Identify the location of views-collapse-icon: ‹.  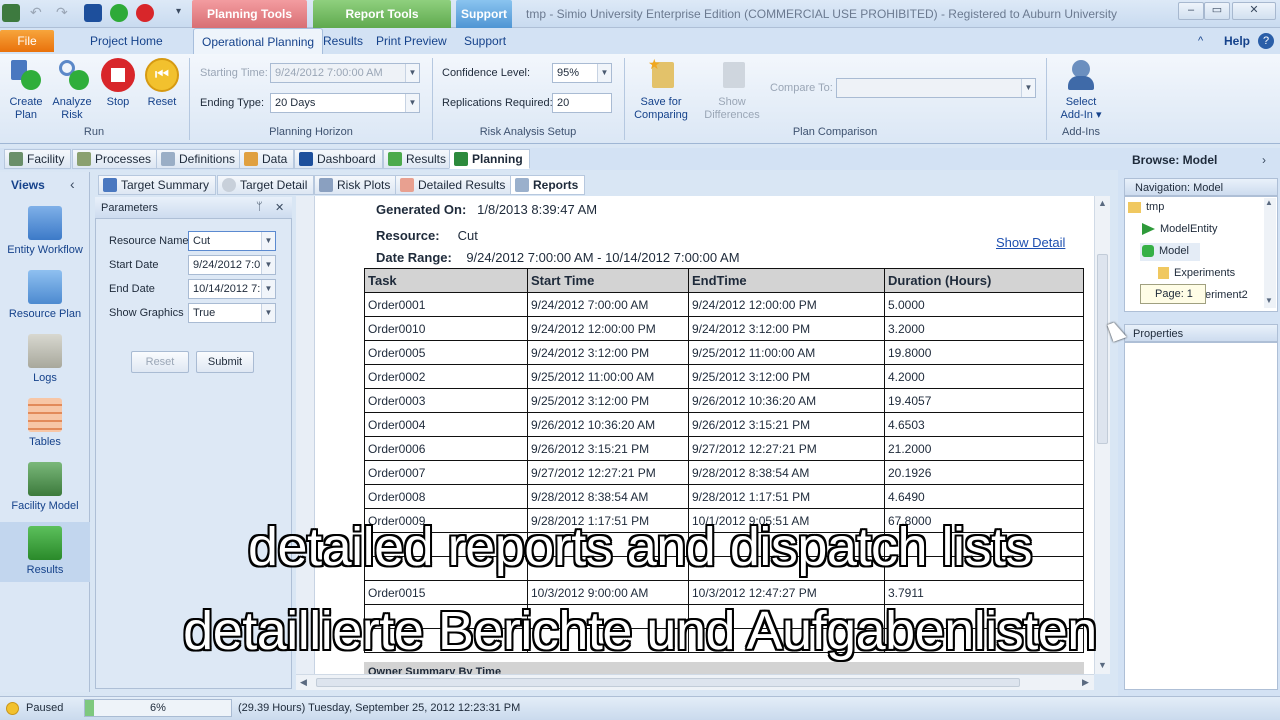
(72, 184).